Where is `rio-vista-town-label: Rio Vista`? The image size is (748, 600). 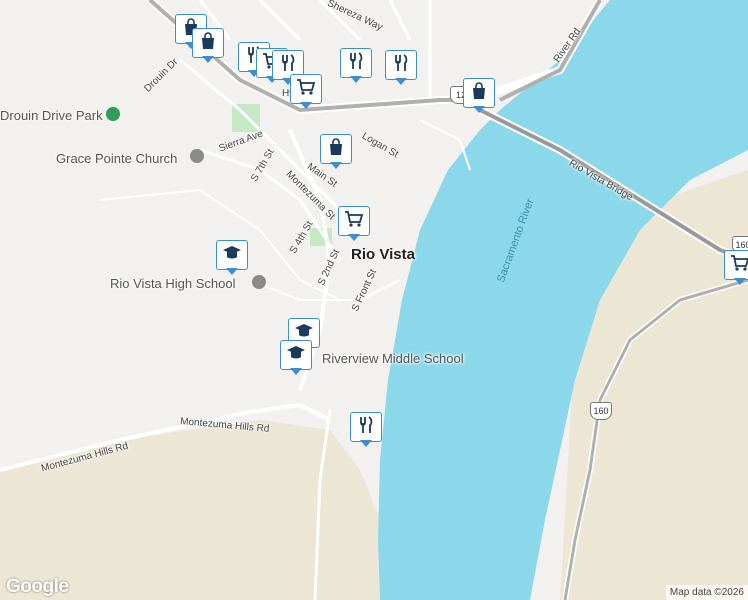 rio-vista-town-label: Rio Vista is located at coordinates (383, 254).